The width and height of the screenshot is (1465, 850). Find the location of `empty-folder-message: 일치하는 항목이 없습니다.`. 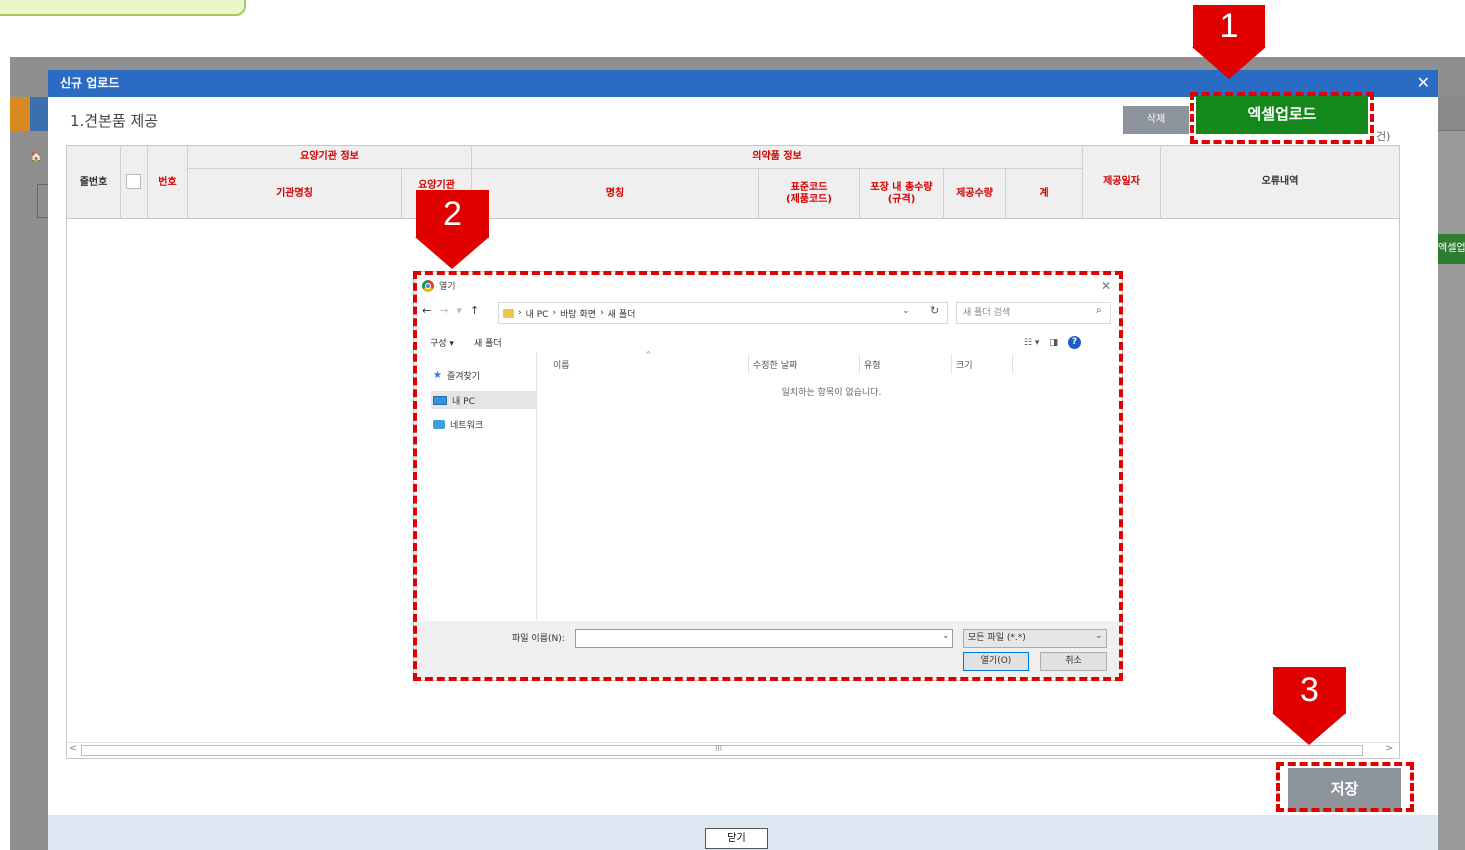

empty-folder-message: 일치하는 항목이 없습니다. is located at coordinates (831, 393).